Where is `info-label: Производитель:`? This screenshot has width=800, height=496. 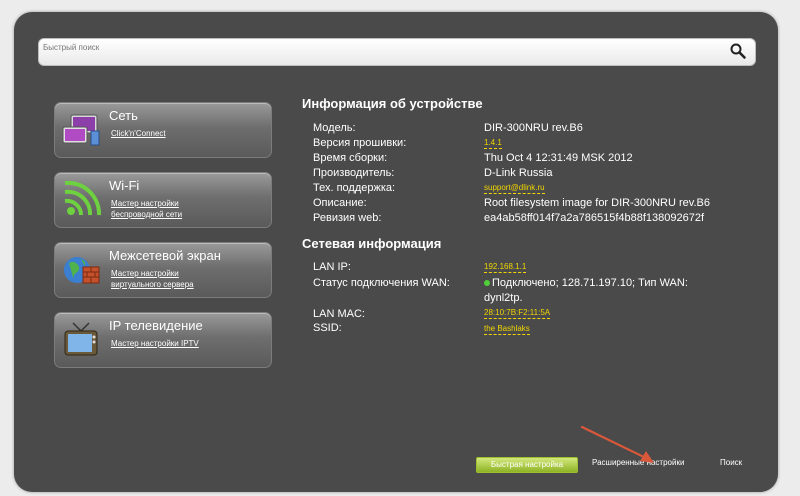 info-label: Производитель: is located at coordinates (354, 173).